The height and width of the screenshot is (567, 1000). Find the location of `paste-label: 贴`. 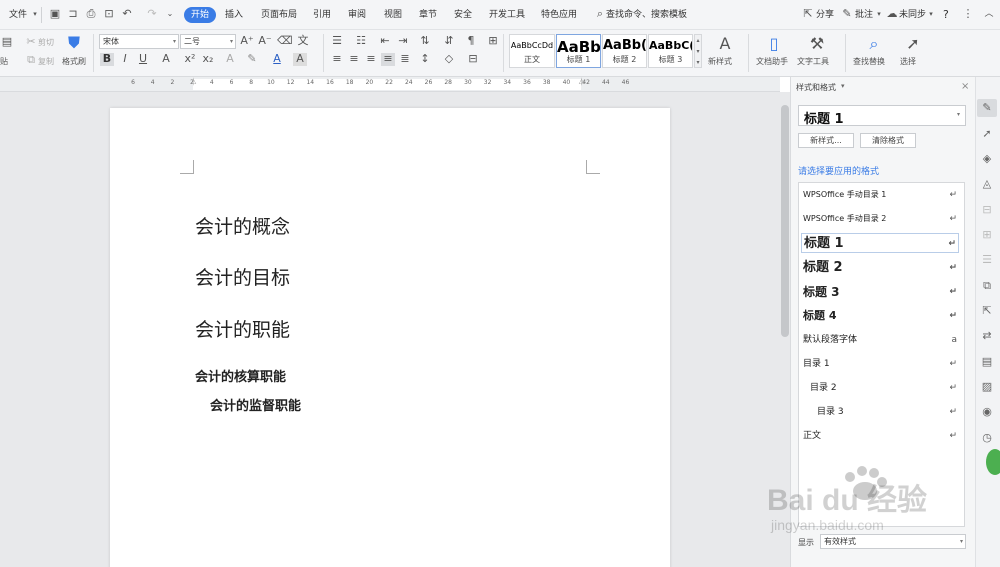

paste-label: 贴 is located at coordinates (4, 61).